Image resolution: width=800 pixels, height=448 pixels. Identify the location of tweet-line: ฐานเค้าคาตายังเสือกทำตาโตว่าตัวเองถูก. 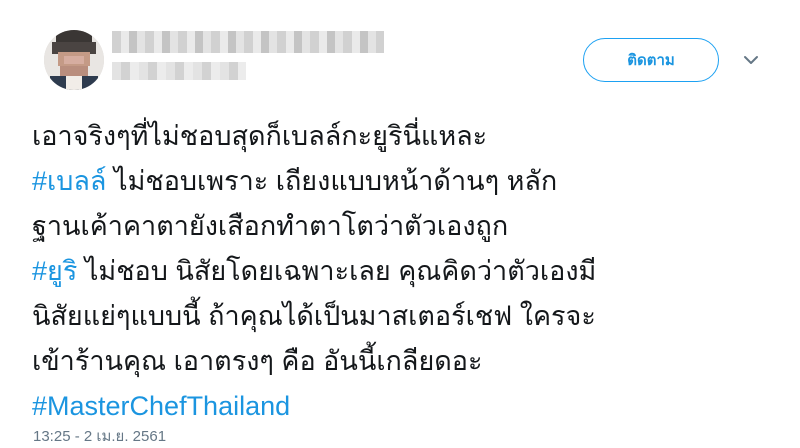
(270, 226).